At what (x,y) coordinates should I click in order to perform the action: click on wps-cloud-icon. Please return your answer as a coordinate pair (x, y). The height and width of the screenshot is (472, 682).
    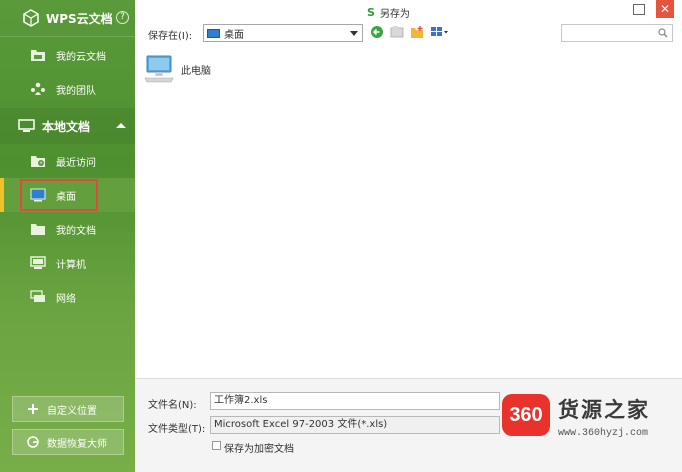
    Looking at the image, I should click on (31, 18).